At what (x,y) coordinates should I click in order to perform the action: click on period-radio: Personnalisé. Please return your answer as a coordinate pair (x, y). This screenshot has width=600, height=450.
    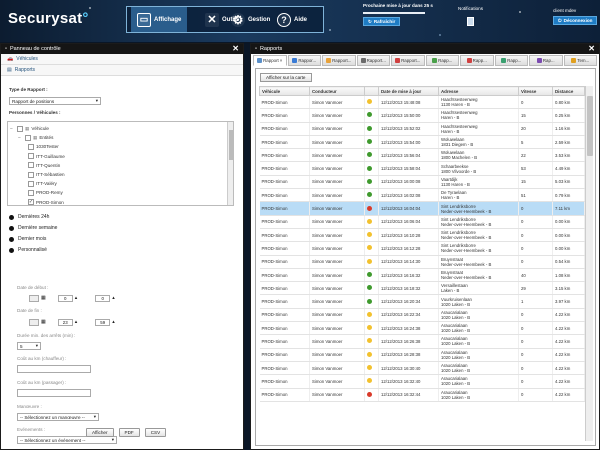
    Looking at the image, I should click on (28, 250).